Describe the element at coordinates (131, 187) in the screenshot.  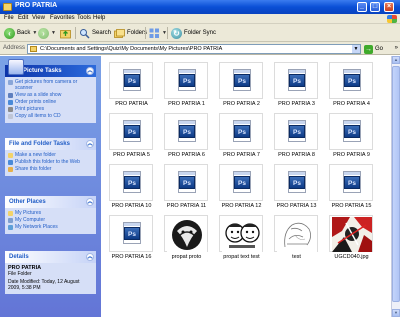
I see `file-item: Ps PRO PATRIA 10` at that location.